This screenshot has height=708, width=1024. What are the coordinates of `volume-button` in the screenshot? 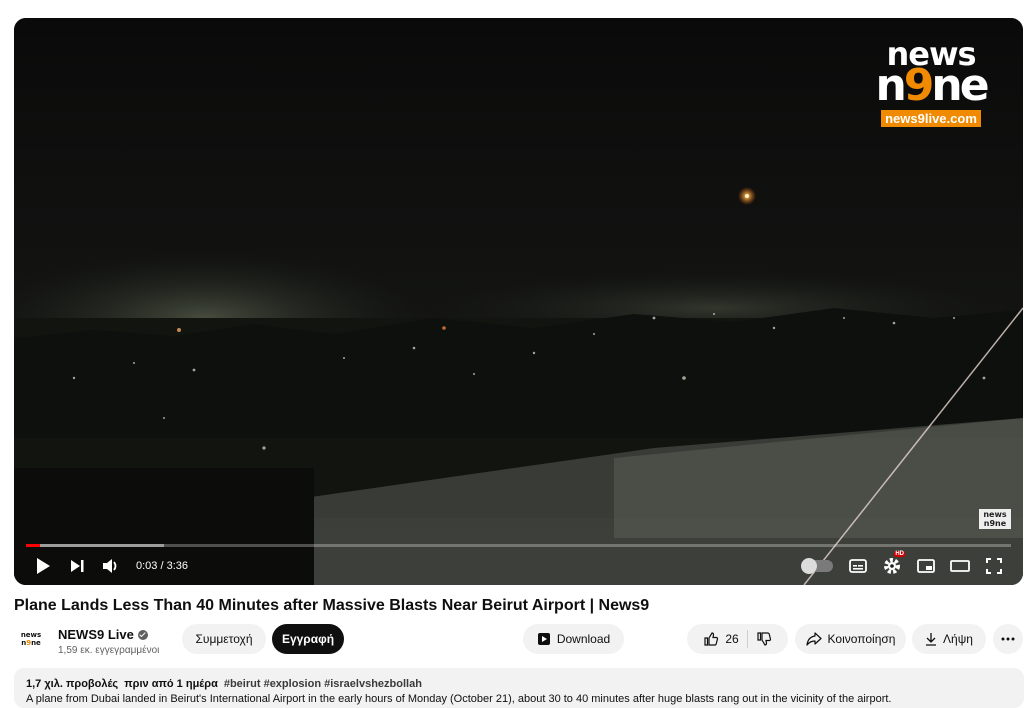 It's located at (111, 566).